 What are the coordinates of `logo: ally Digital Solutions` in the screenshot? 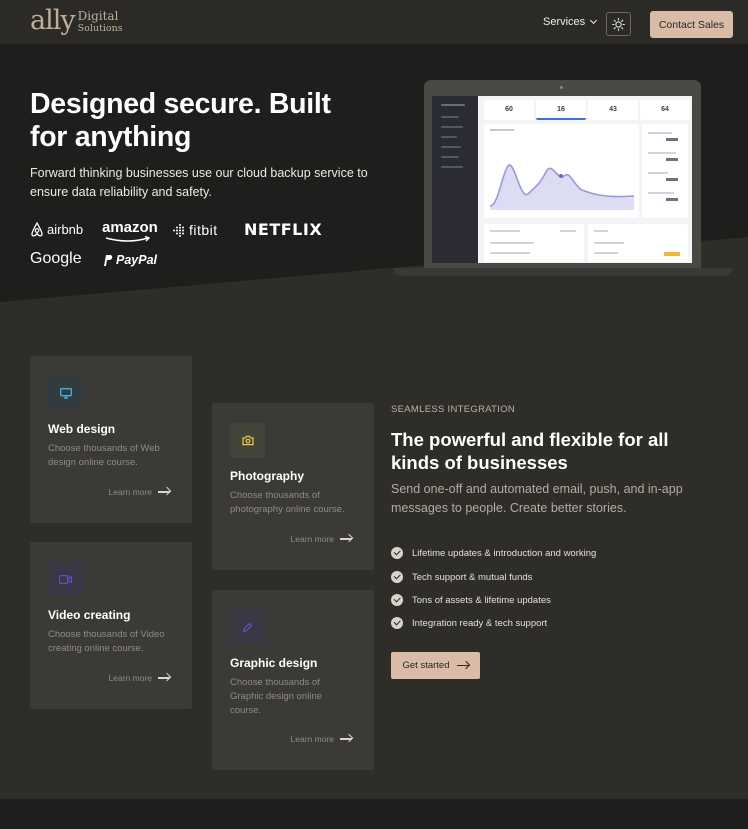 It's located at (76, 20).